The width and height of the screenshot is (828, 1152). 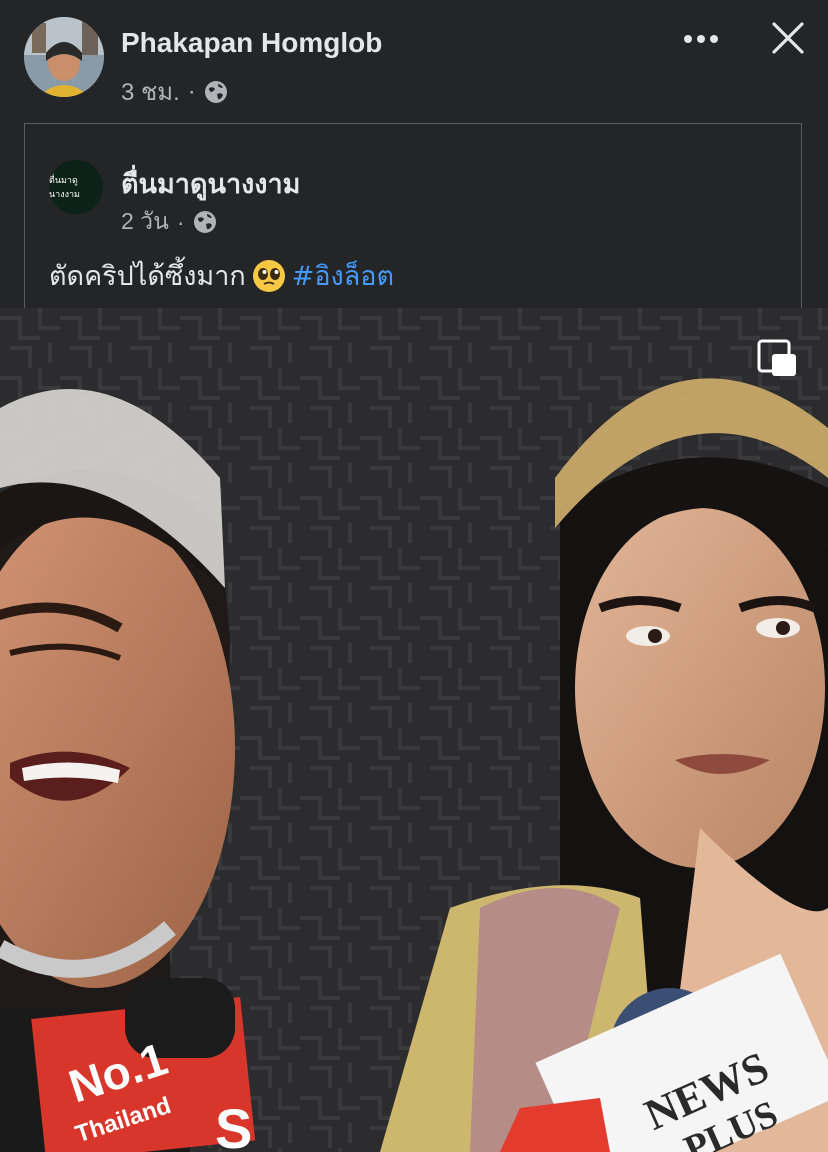 I want to click on page-avatar: ตื่นมาดูนางงาม, so click(x=76, y=187).